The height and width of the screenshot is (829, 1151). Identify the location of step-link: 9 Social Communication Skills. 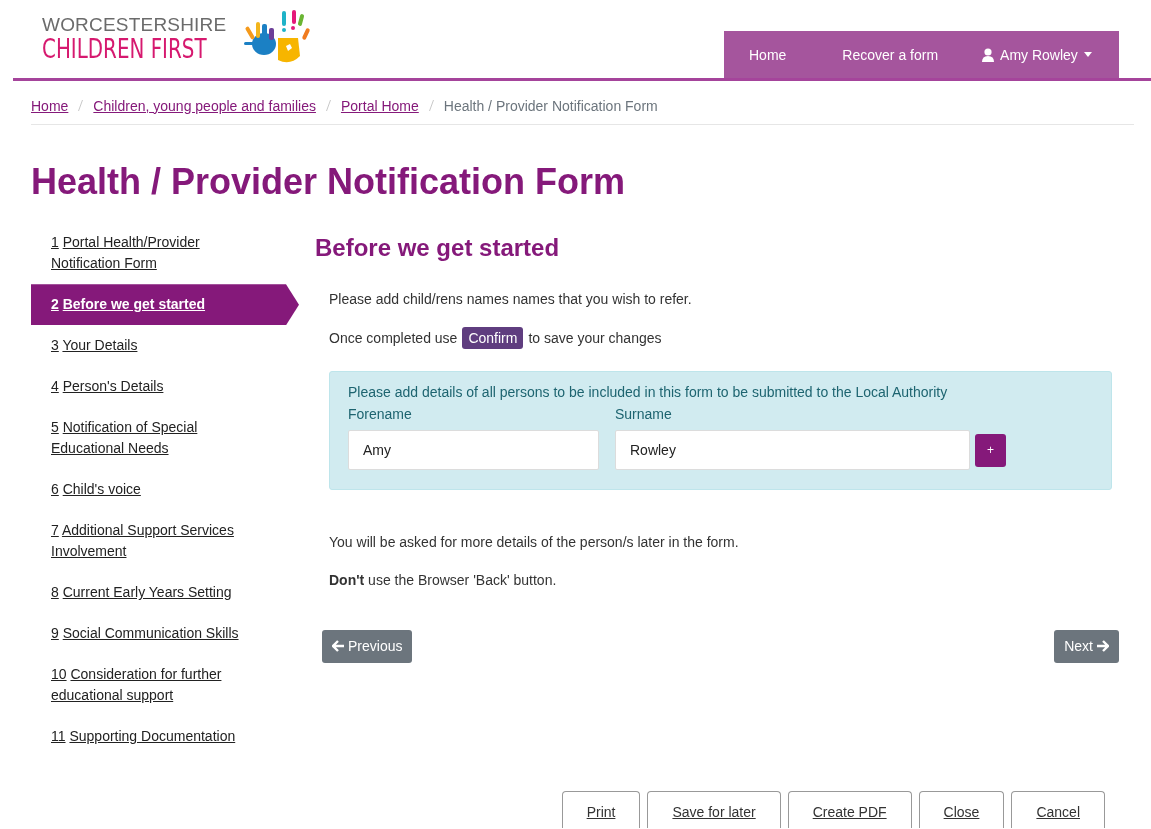
(165, 634).